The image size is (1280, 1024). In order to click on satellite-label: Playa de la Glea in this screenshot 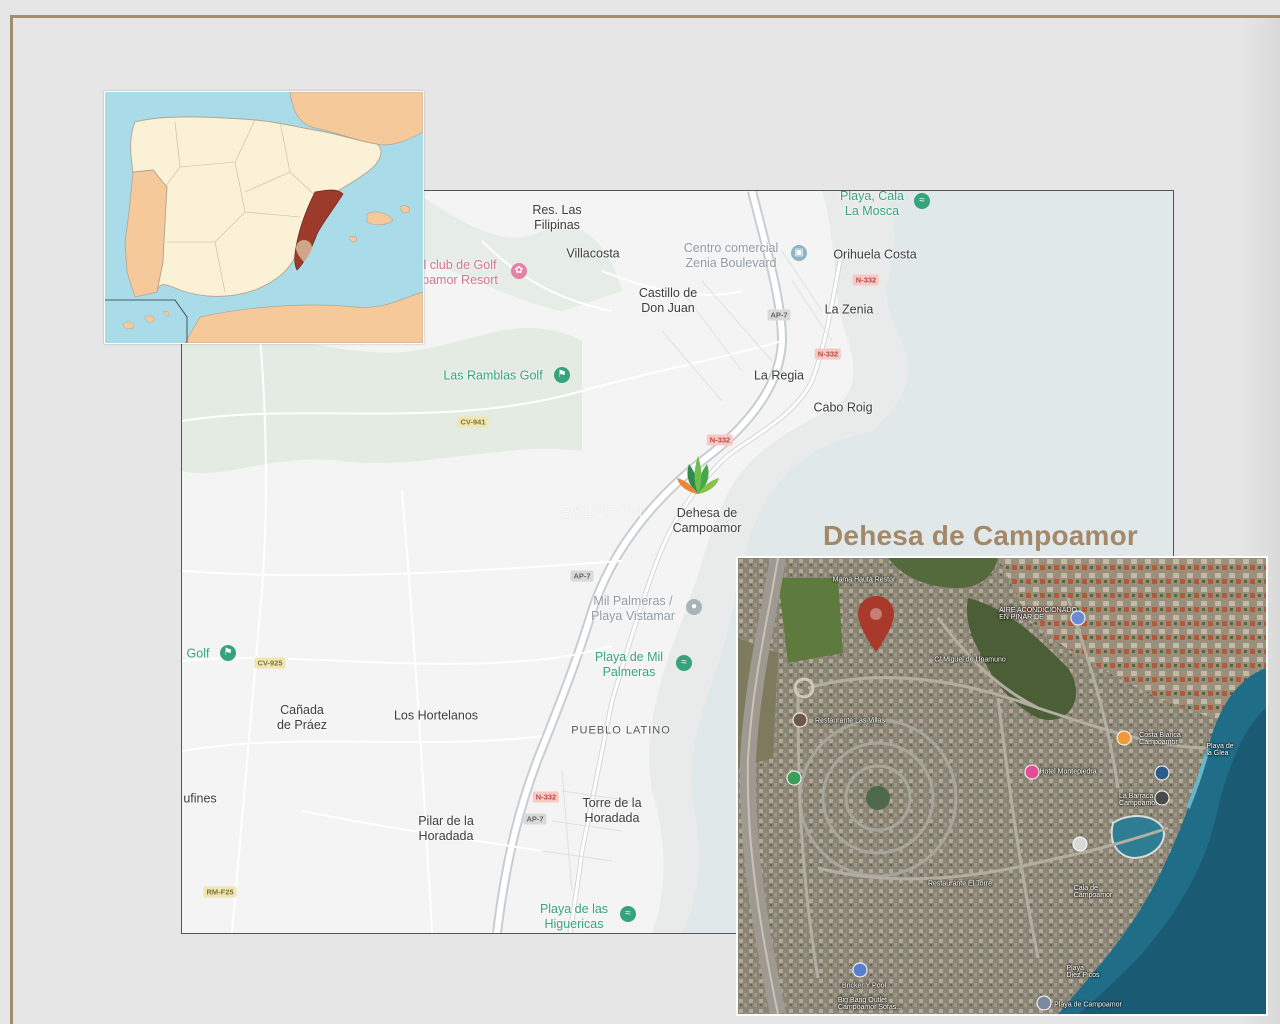, I will do `click(1220, 750)`.